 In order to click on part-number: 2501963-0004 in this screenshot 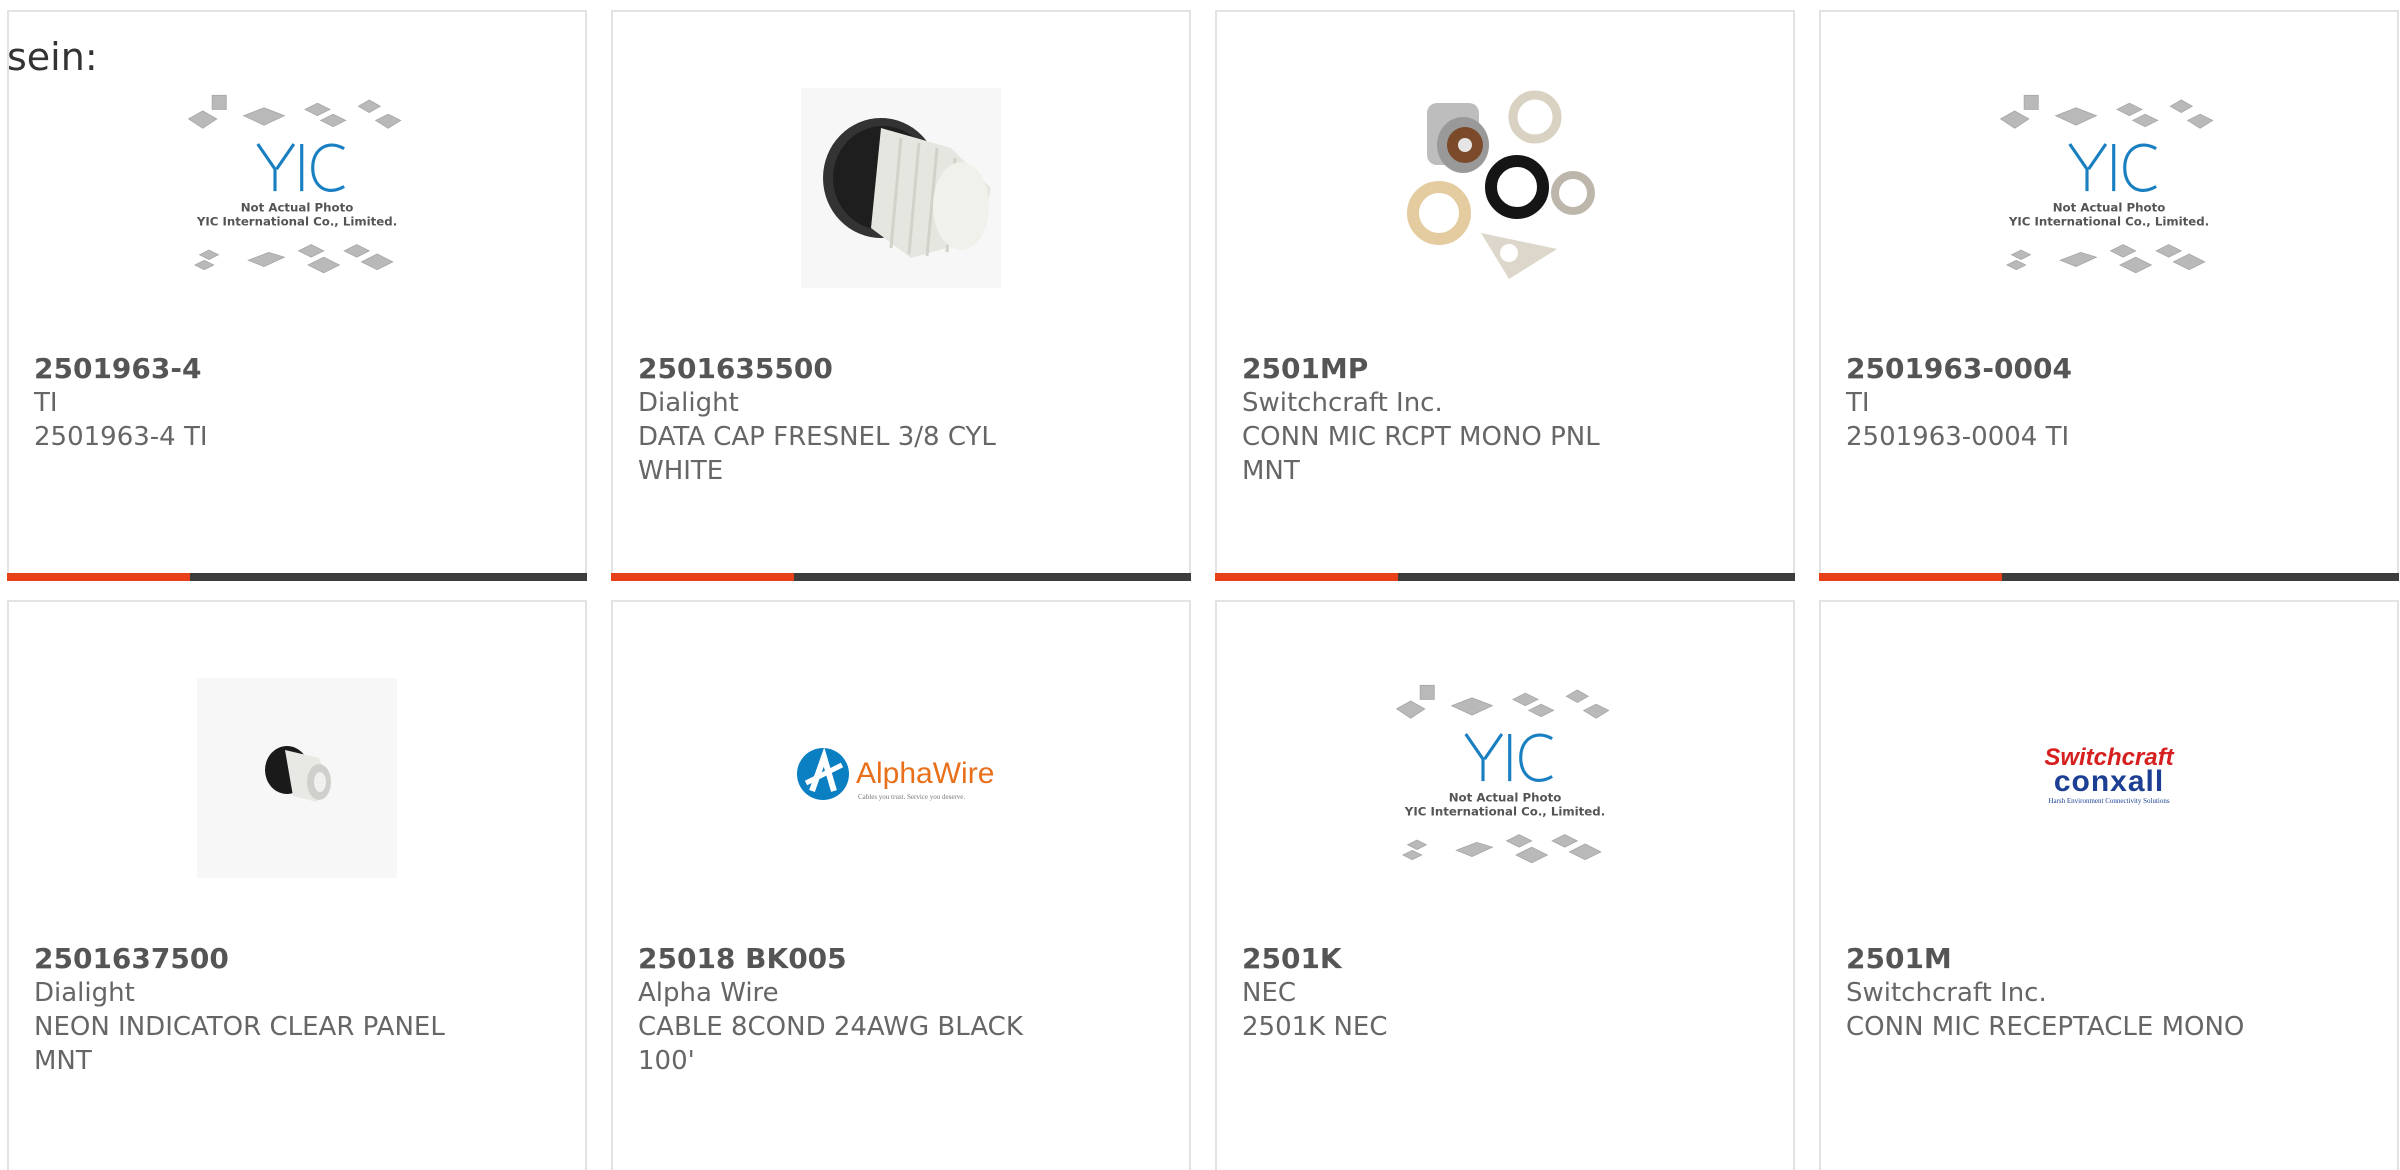, I will do `click(2096, 369)`.